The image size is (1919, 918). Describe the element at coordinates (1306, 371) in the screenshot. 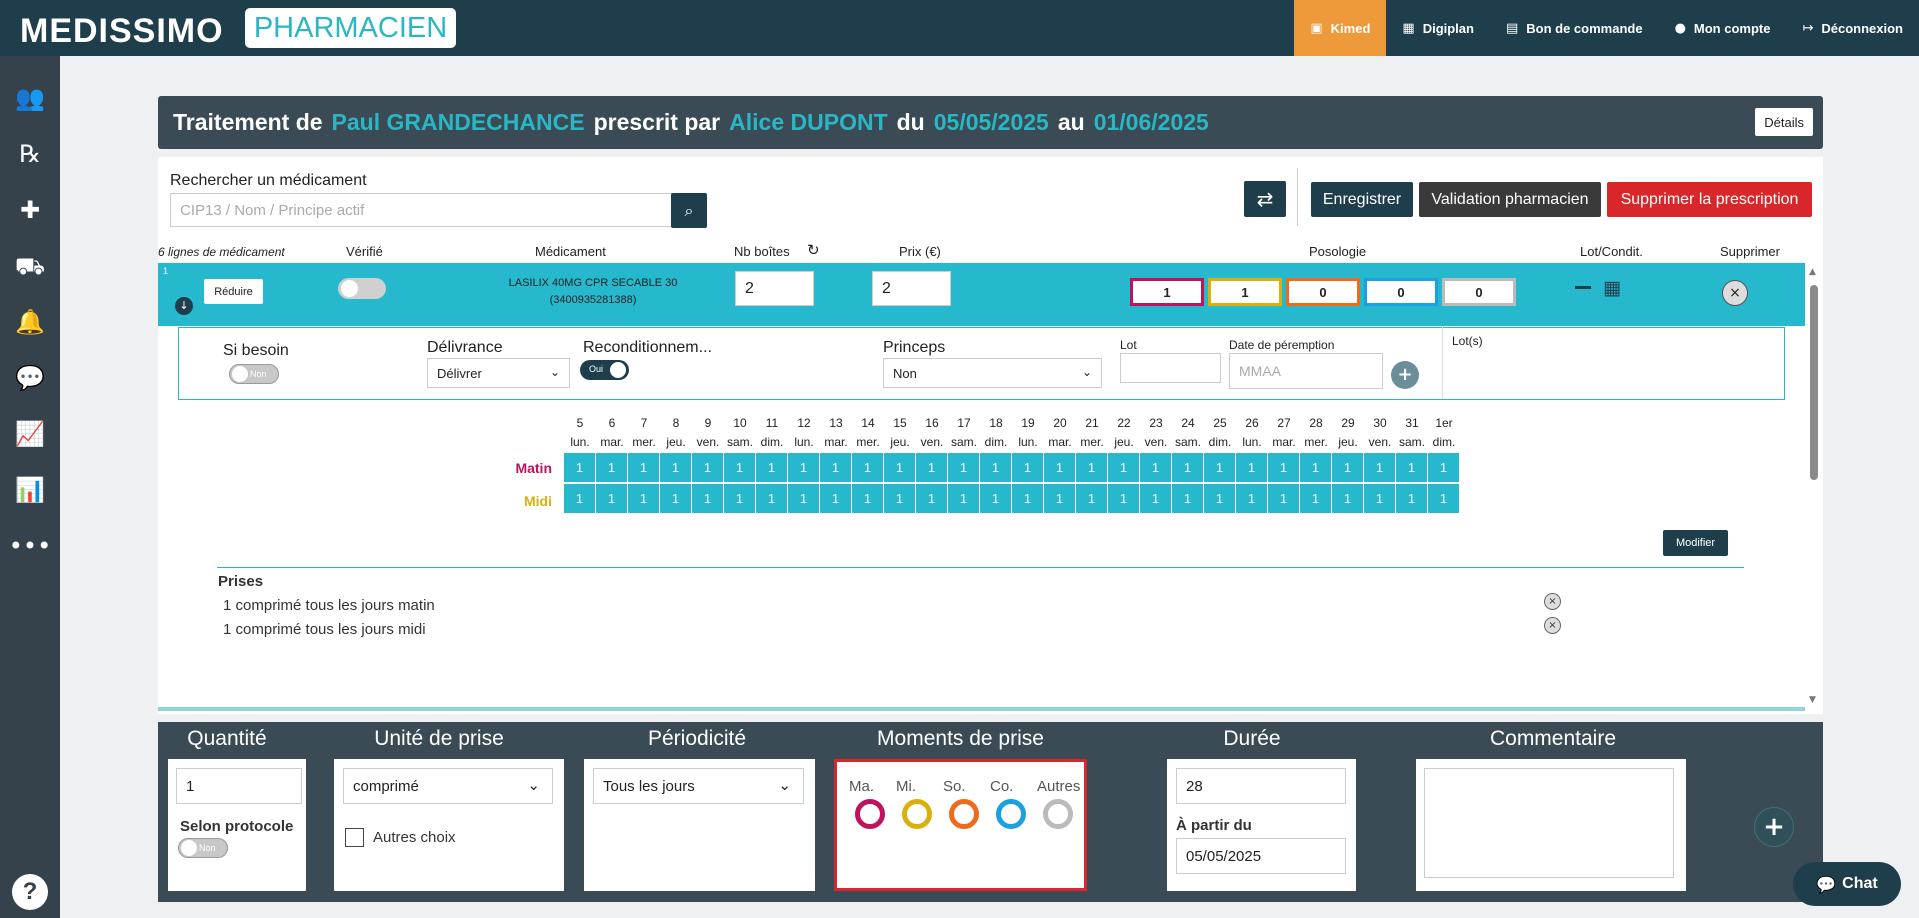

I see `date-peremption-input: MMAA` at that location.